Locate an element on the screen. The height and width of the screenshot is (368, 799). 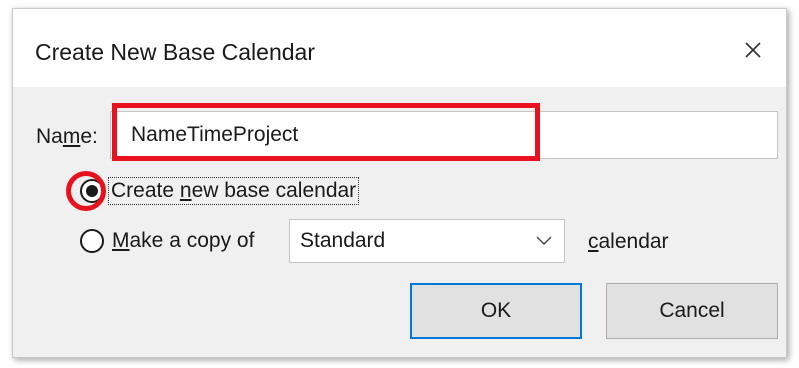
make-copy-radio is located at coordinates (92, 241).